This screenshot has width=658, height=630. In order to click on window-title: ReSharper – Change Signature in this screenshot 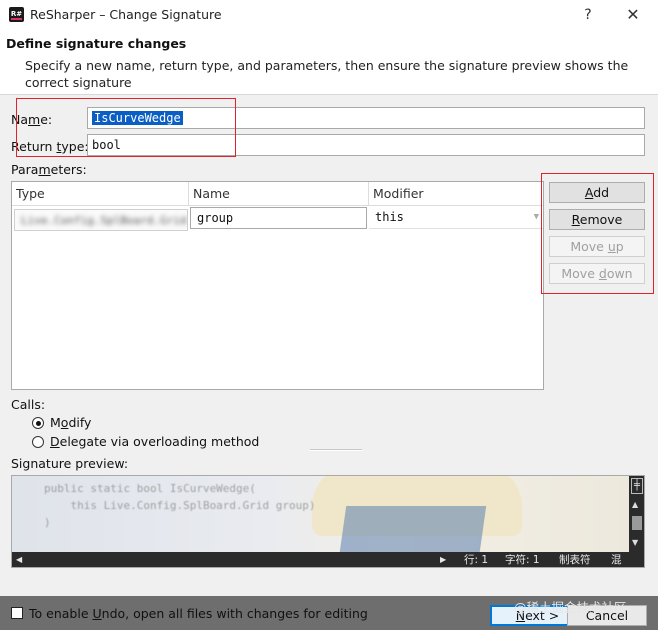, I will do `click(126, 14)`.